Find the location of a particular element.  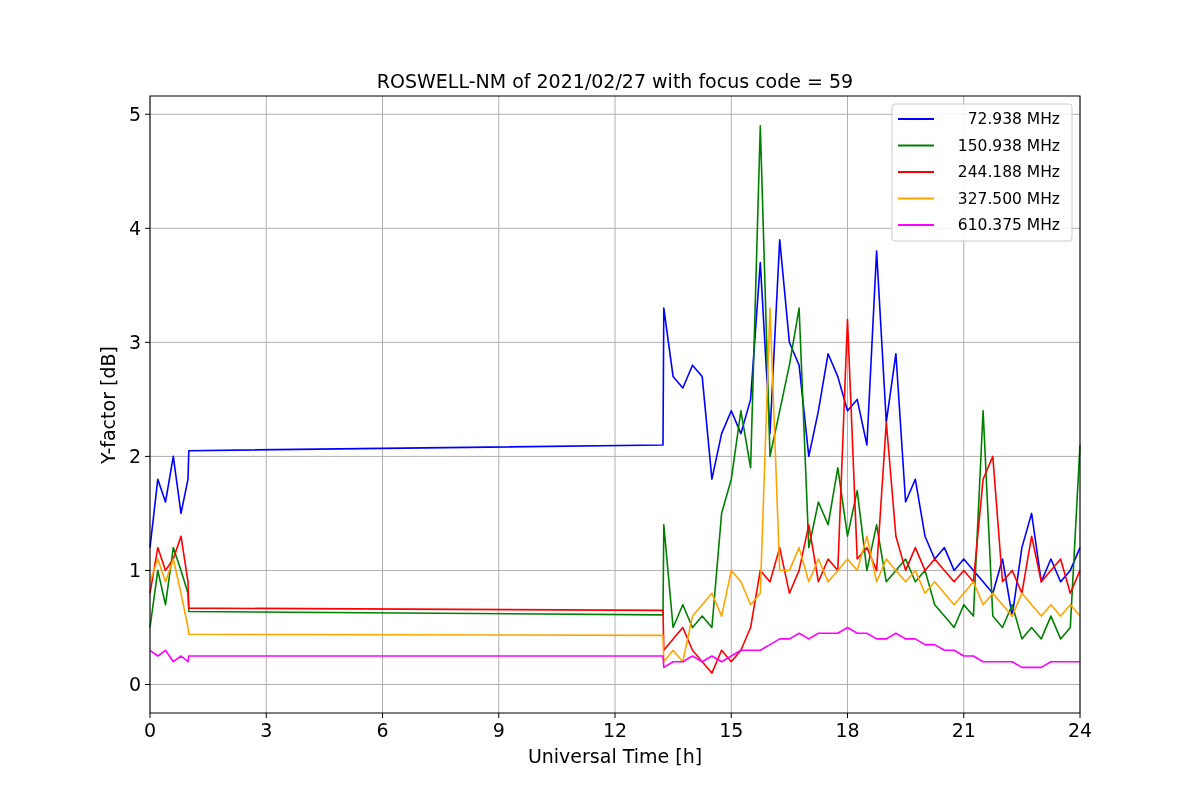

chart-title: ROSWELL-NM of 2021/02/27 with focus code = 59 is located at coordinates (615, 81).